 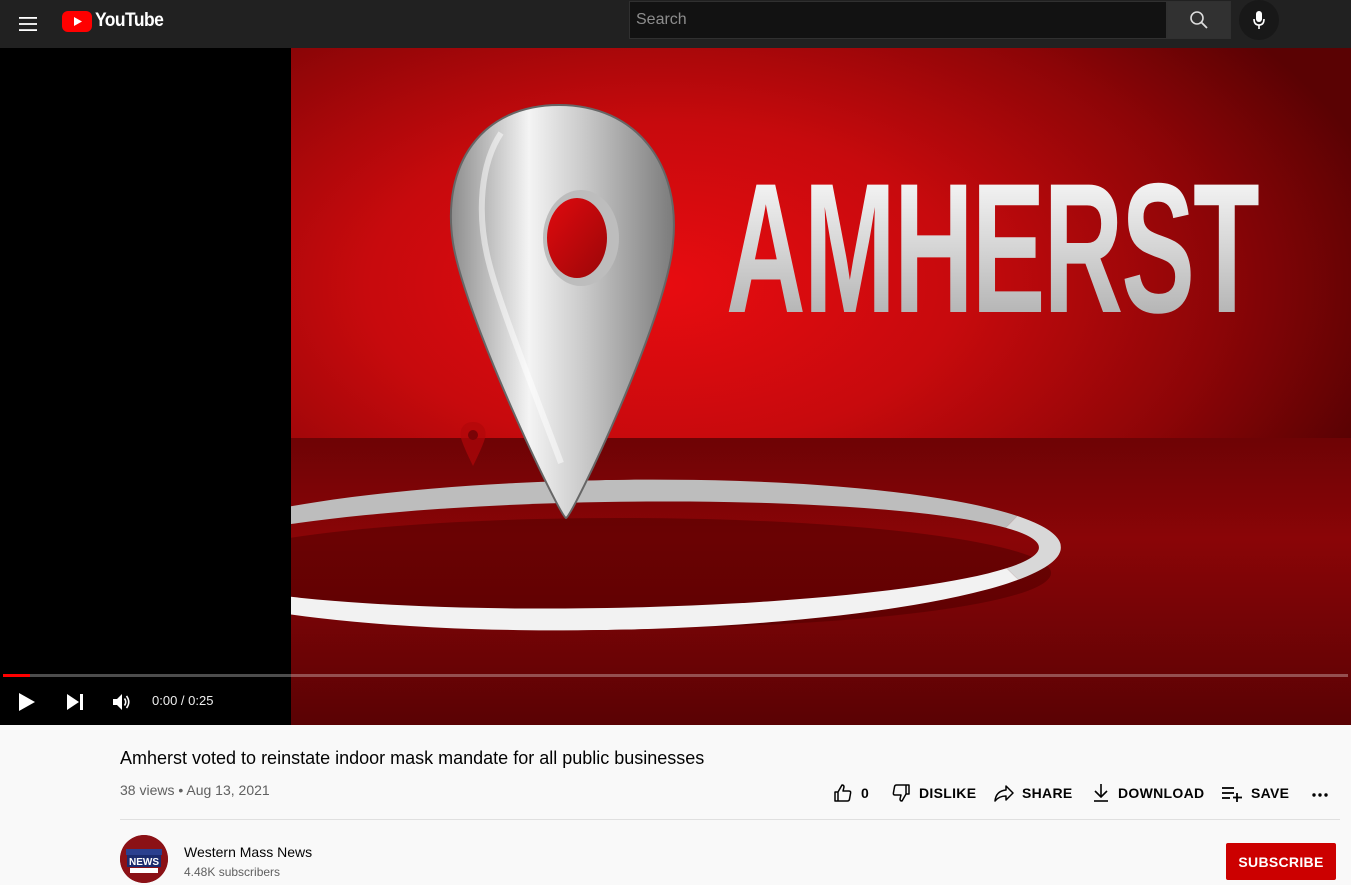 I want to click on channel-avatar: NEWS, so click(x=144, y=859).